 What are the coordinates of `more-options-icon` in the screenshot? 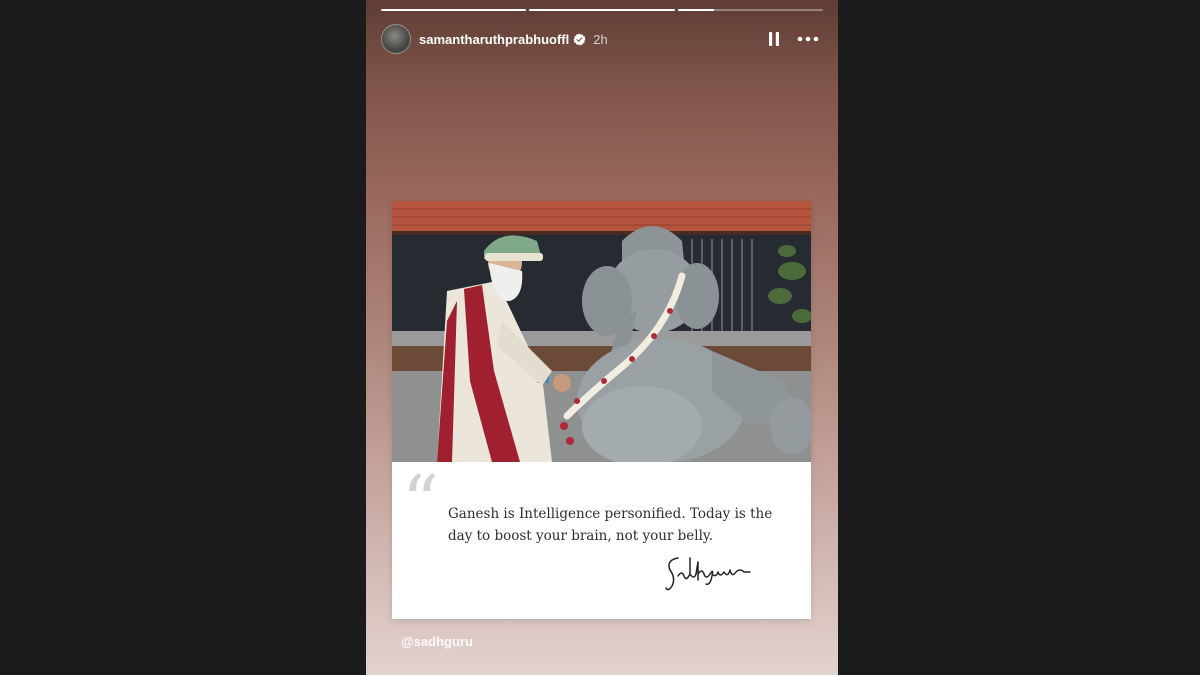 It's located at (808, 39).